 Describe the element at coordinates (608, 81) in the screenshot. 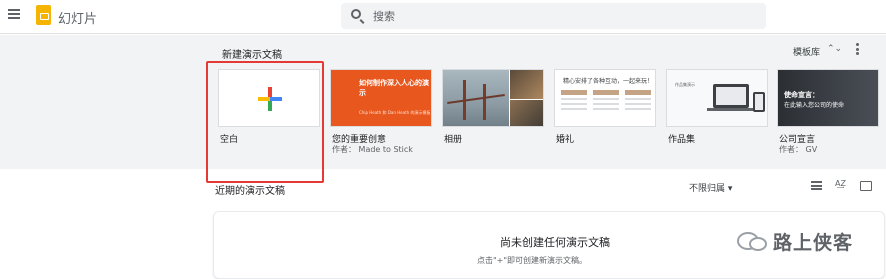

I see `thumb-title: 精心安排了各种互动，一起来玩！` at that location.